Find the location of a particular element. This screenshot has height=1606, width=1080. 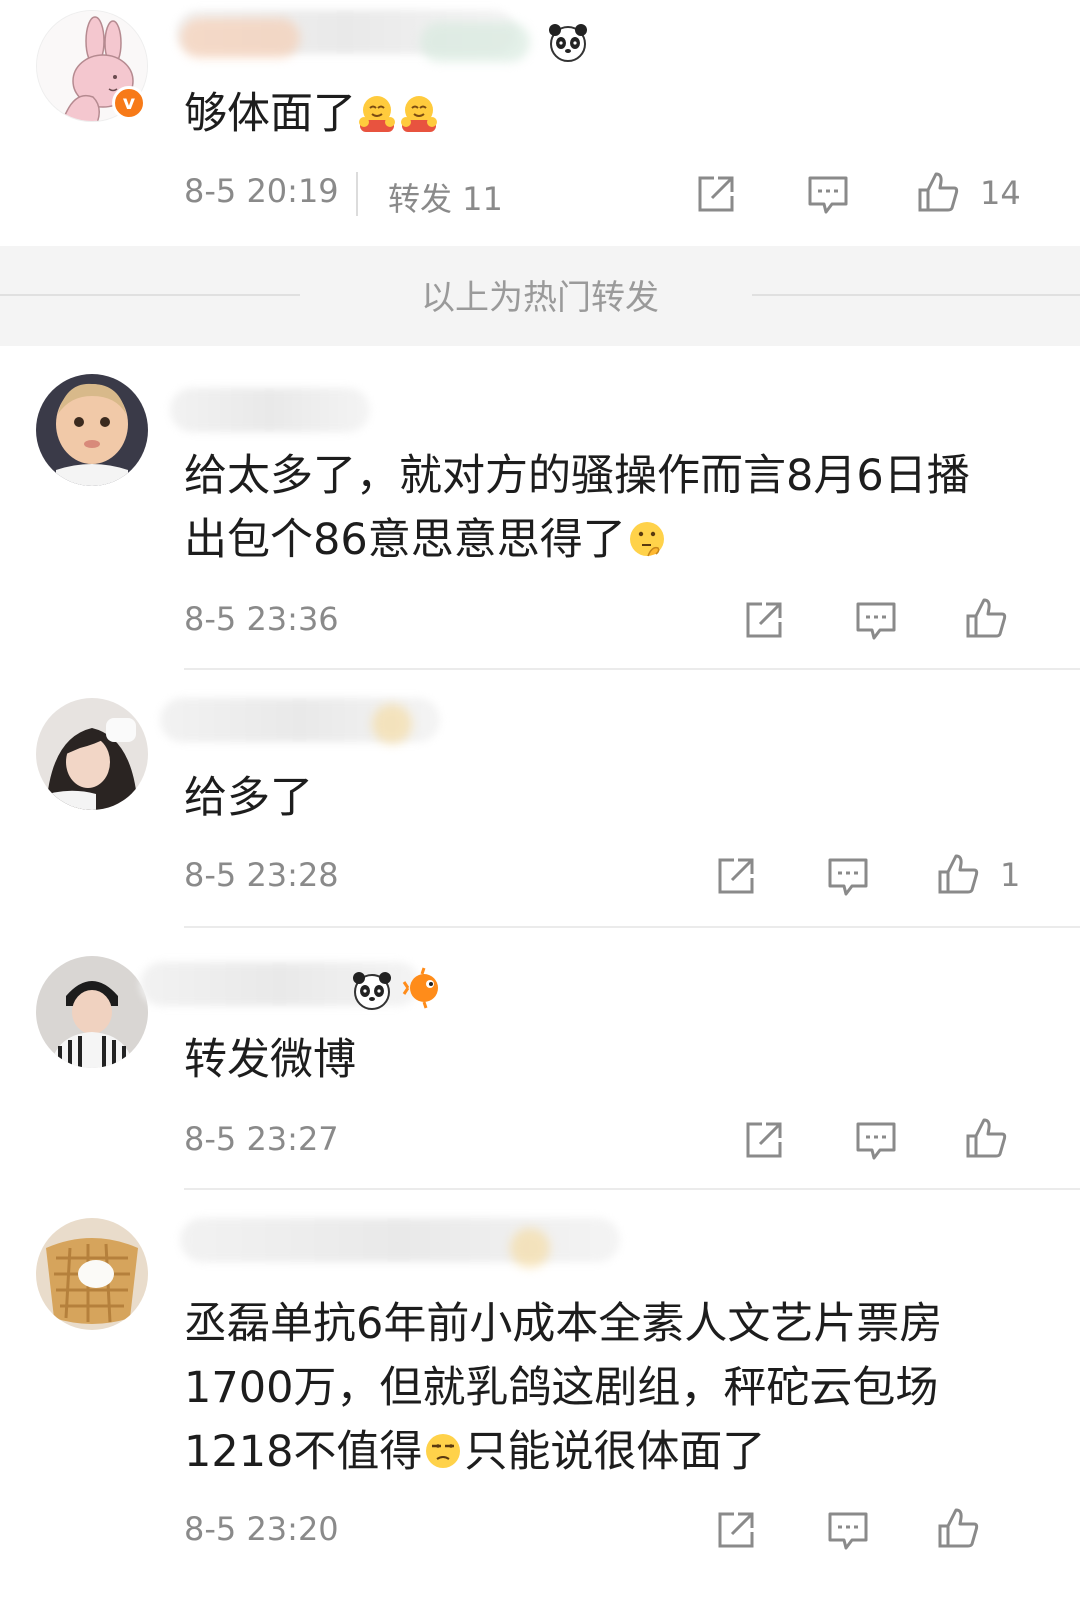

hot-forward-label: 以上为热门转发 is located at coordinates (540, 298).